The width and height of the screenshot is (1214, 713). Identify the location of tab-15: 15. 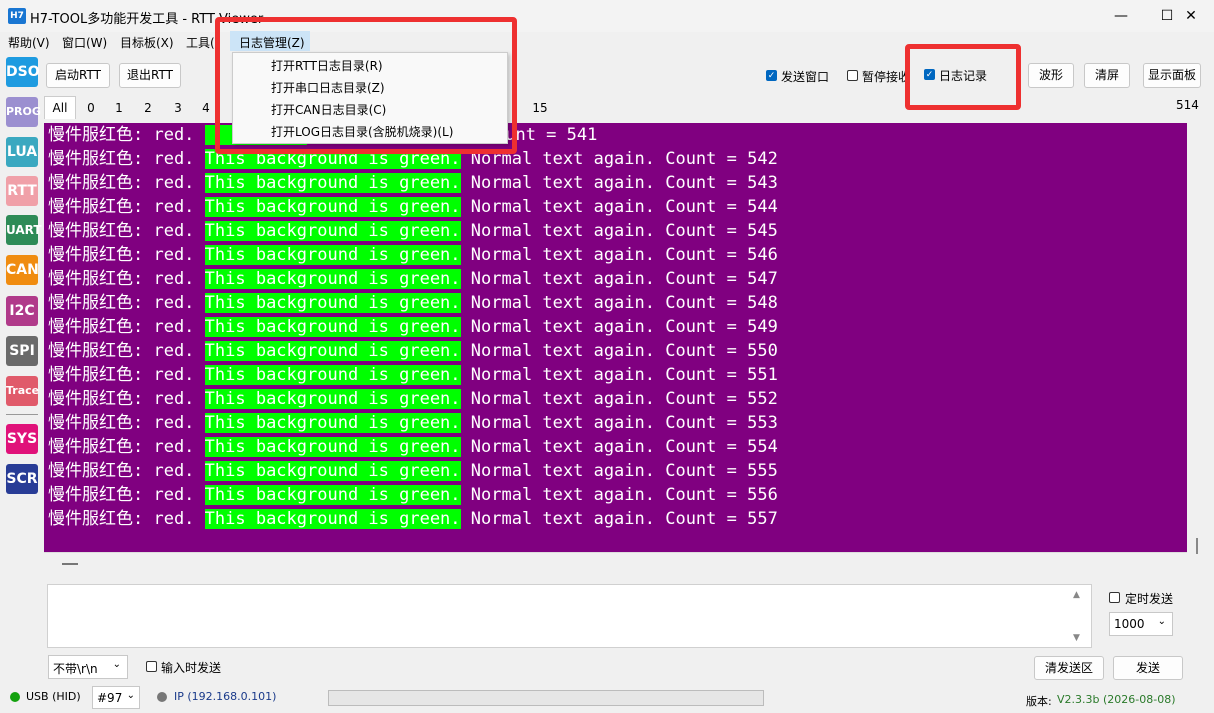
(540, 108).